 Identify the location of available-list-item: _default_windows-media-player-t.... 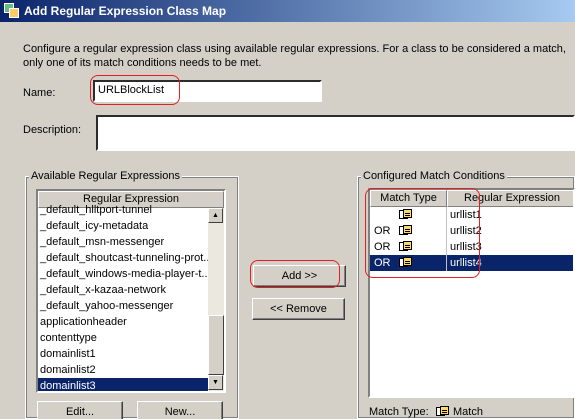
(123, 274).